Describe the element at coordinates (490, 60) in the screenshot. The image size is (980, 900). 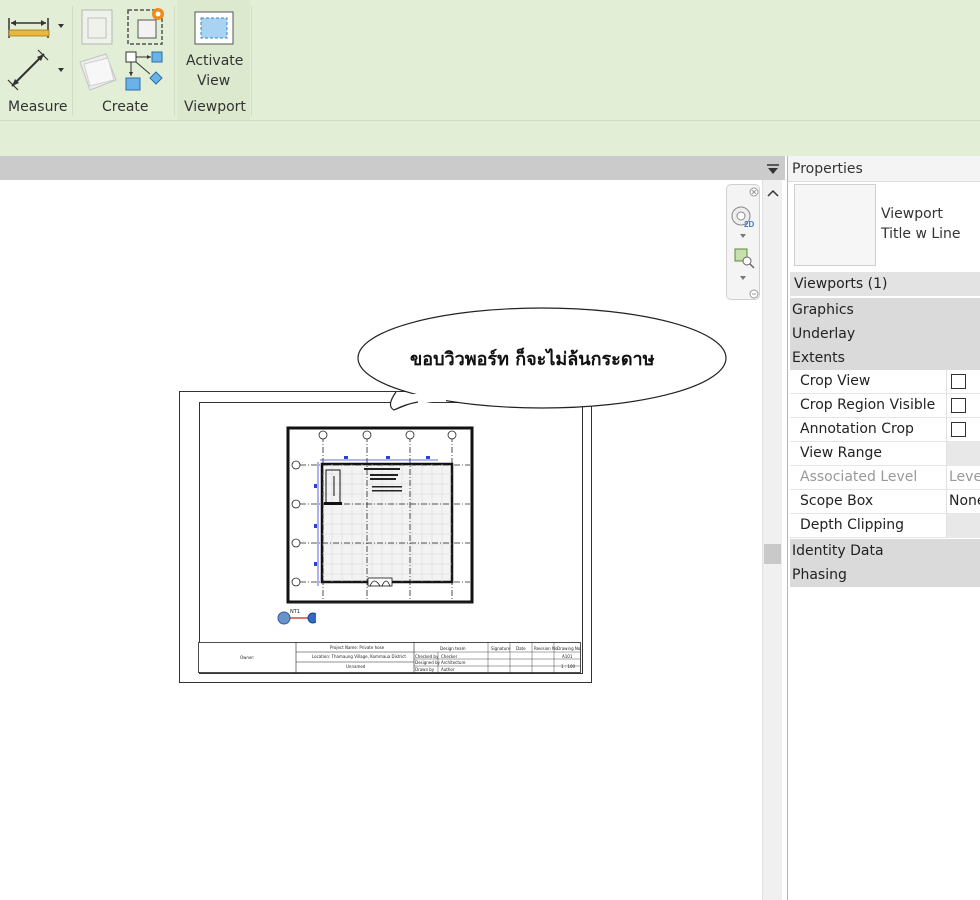
I see `ribbon: Measure Create Activate View Viewport` at that location.